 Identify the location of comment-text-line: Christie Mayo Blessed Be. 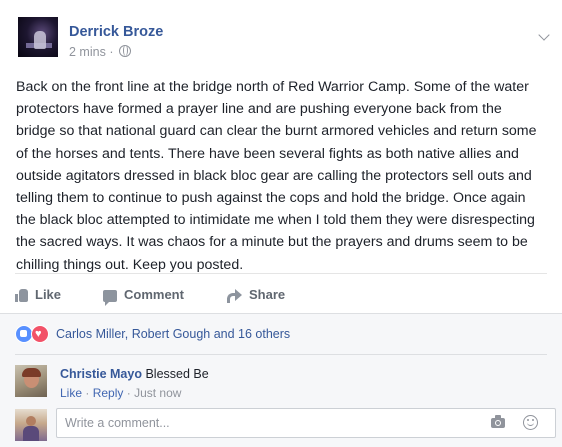
(134, 374).